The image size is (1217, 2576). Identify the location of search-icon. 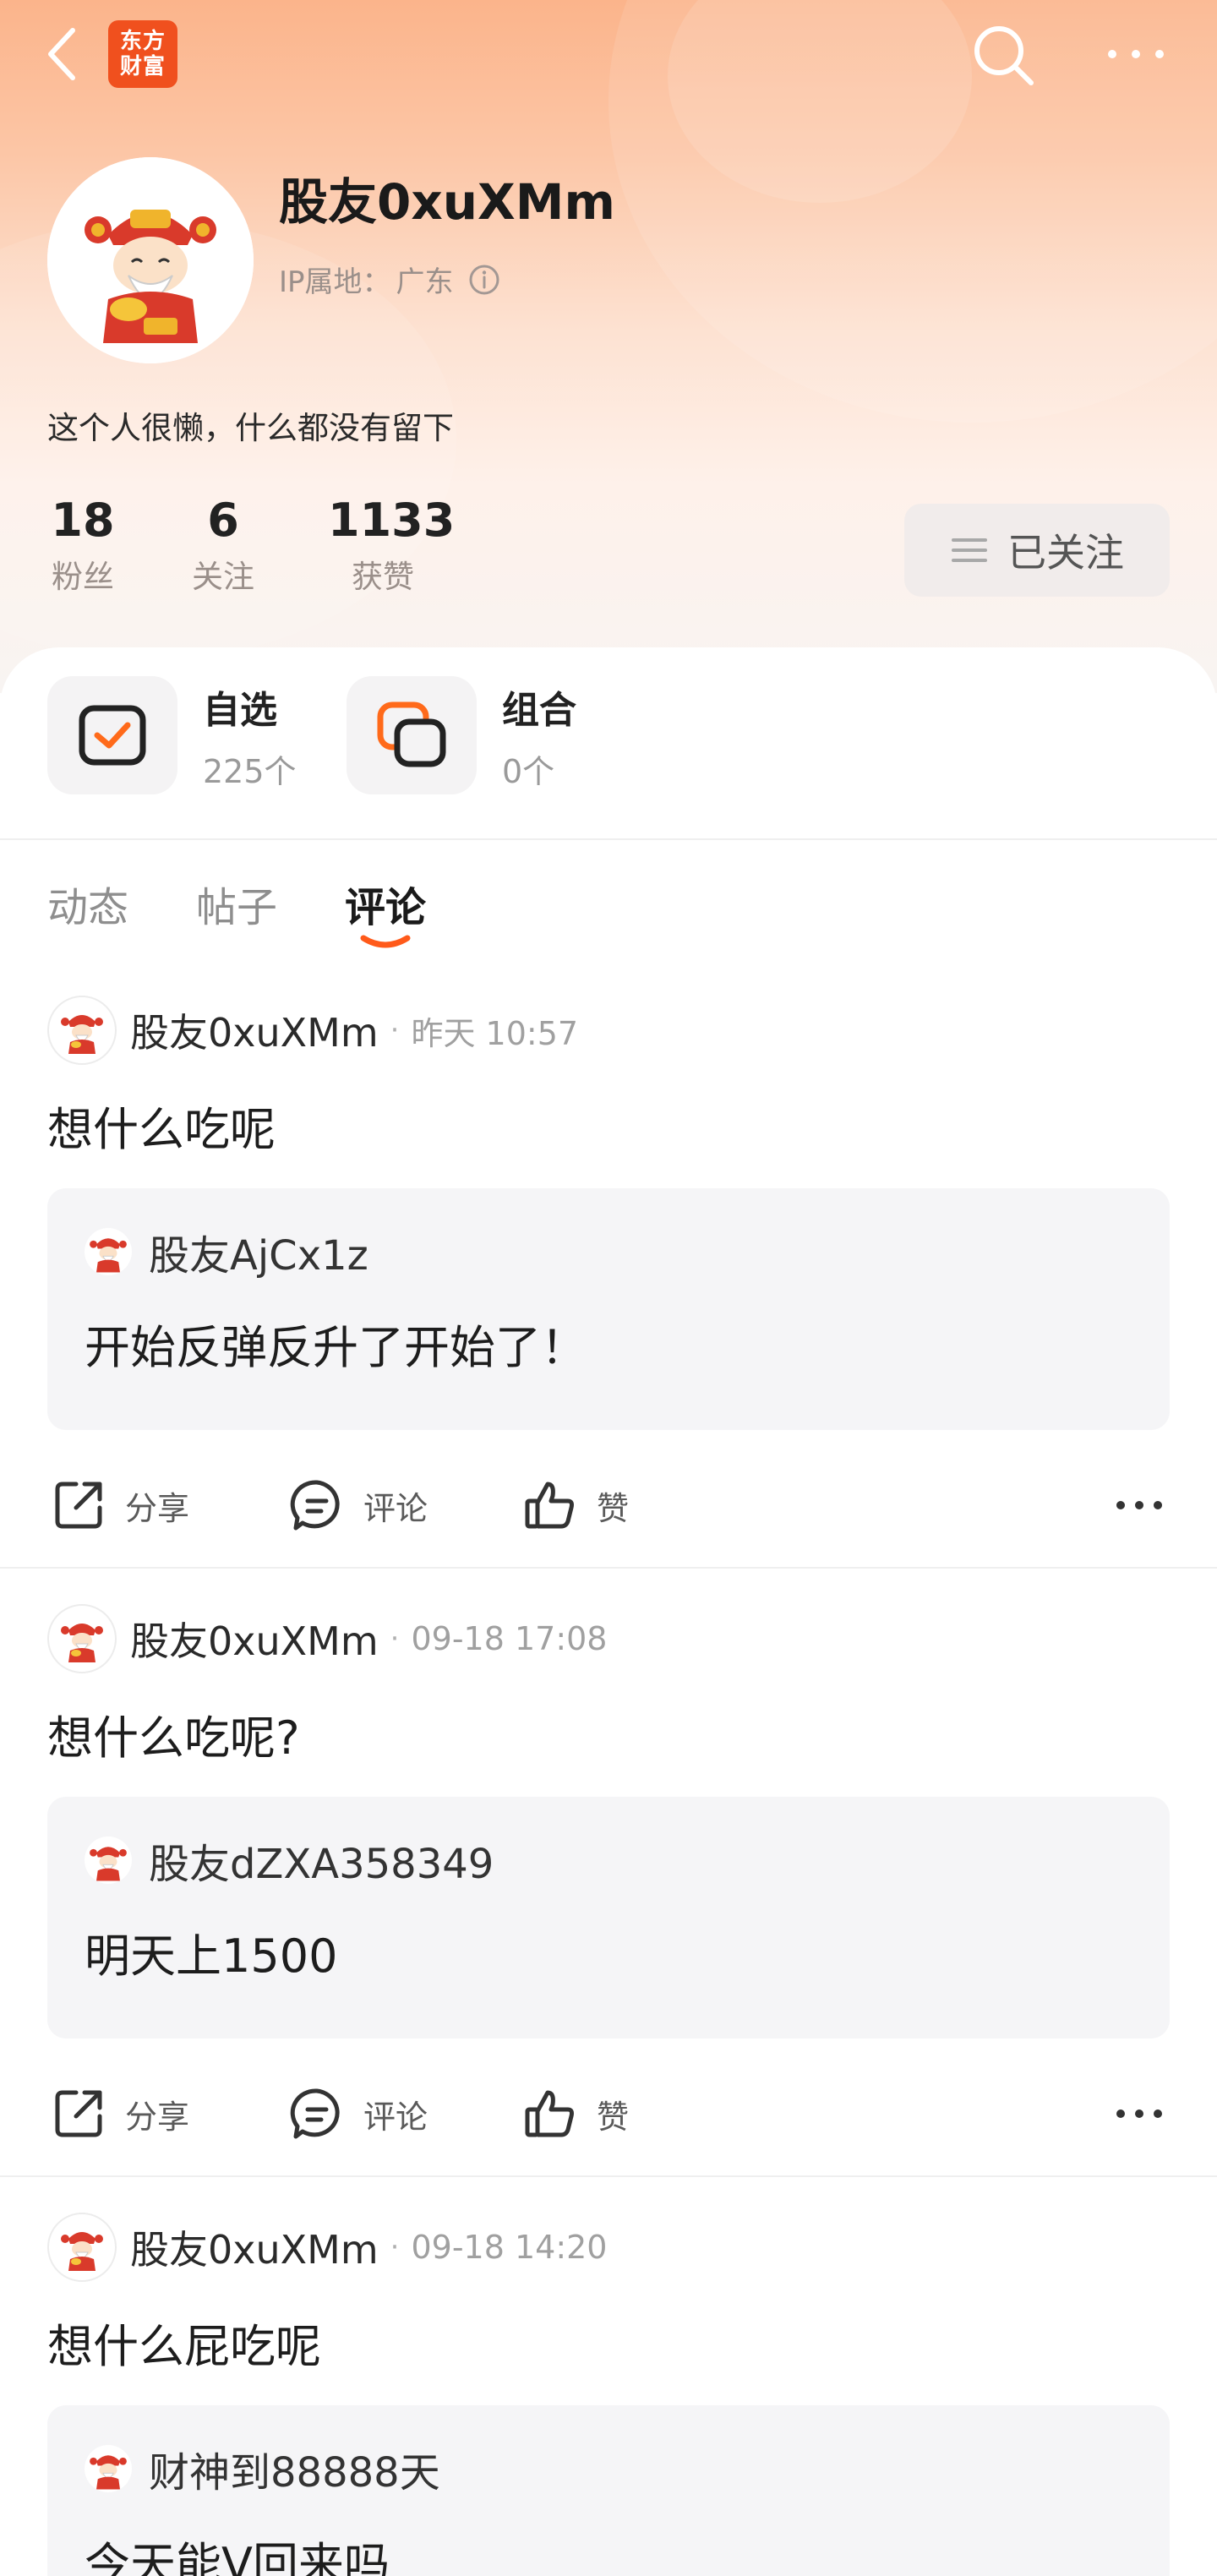
(1004, 55).